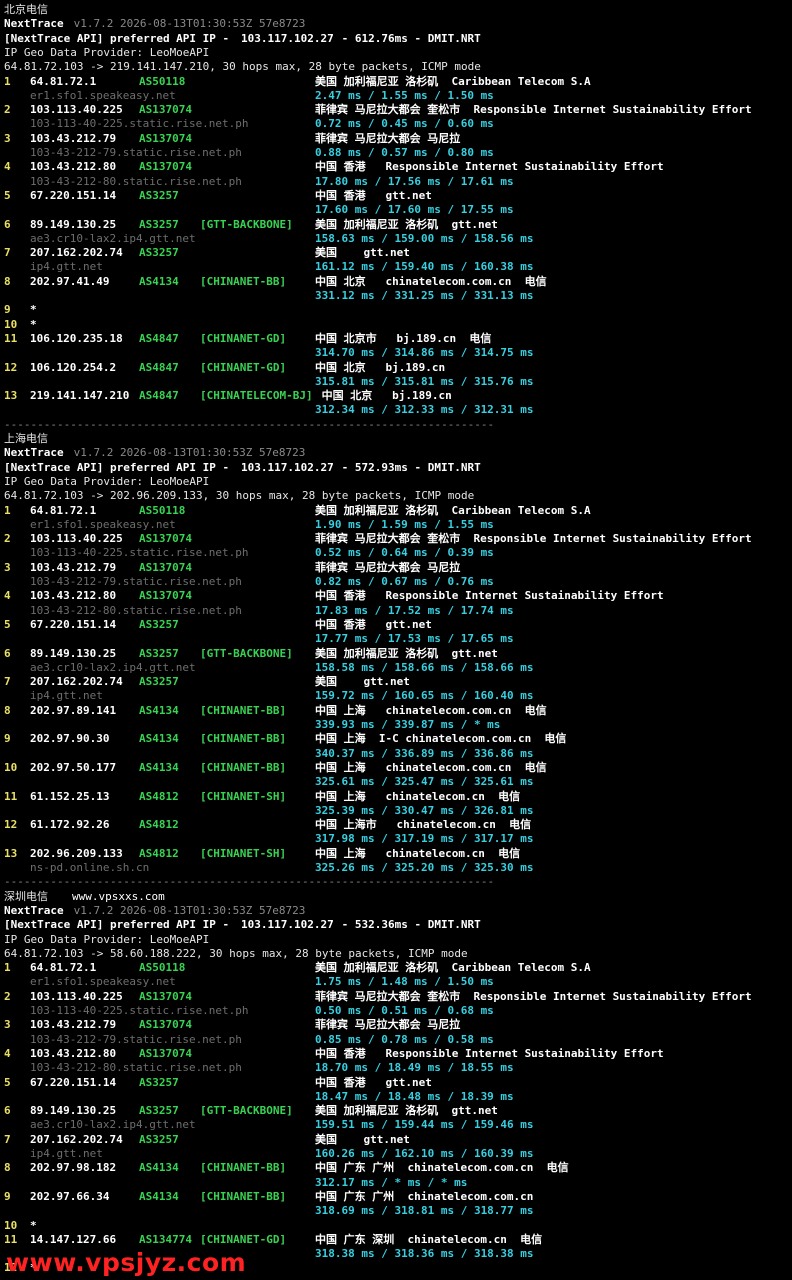 This screenshot has width=792, height=1280. I want to click on hop-hostname: ae3.cr10-lax2.ip4.gtt.net, so click(113, 1125).